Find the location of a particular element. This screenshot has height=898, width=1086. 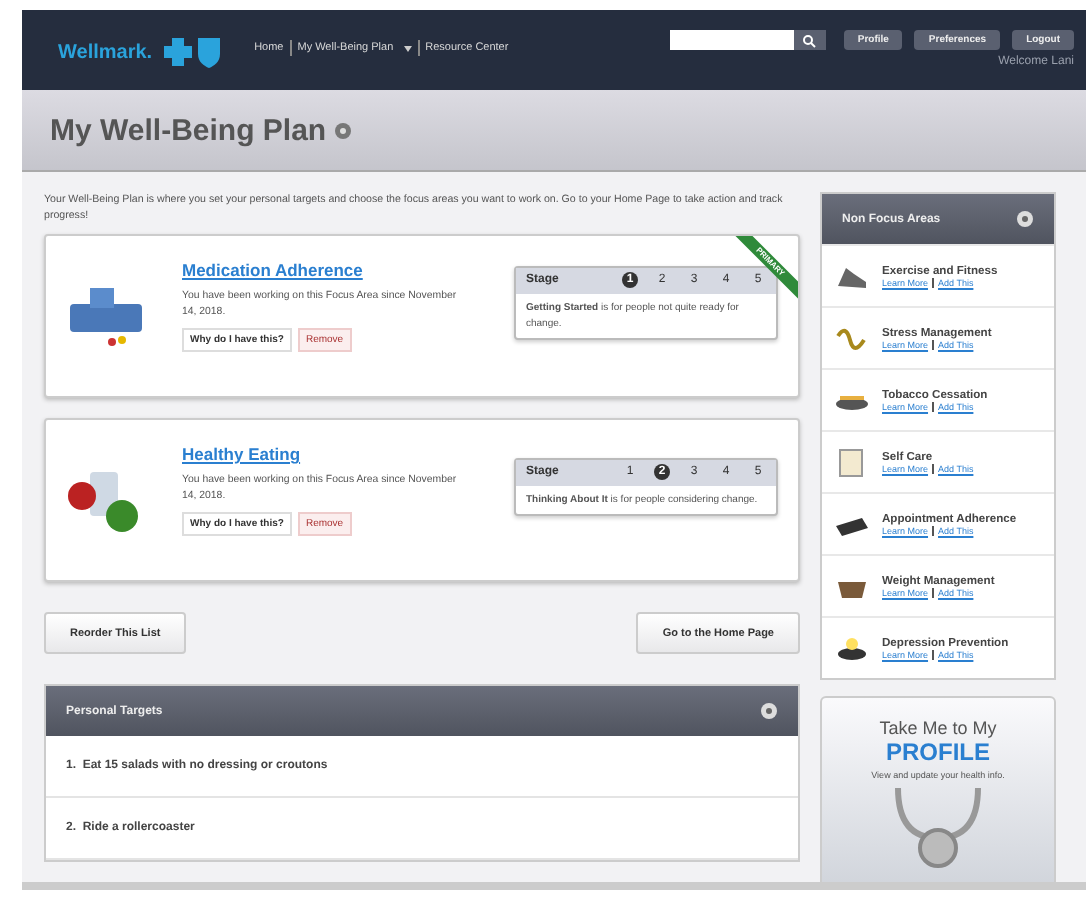

promo-title: PROFILE is located at coordinates (937, 752).